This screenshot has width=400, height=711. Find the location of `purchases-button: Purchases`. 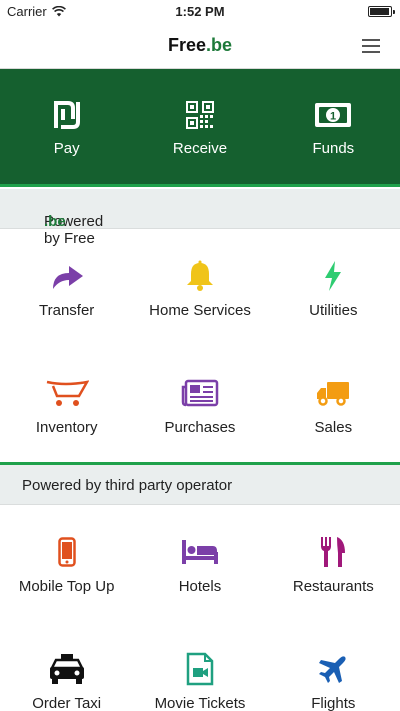

purchases-button: Purchases is located at coordinates (199, 404).